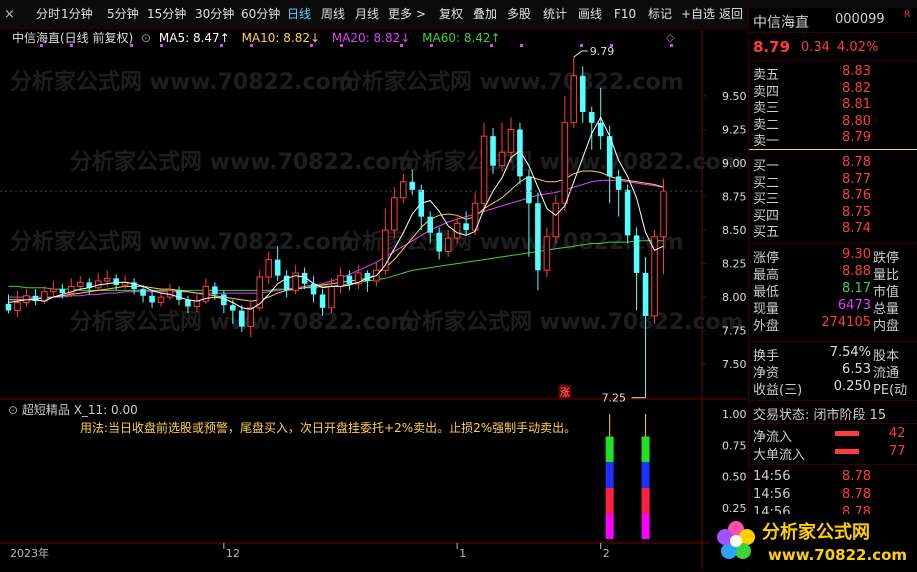 The height and width of the screenshot is (572, 917). Describe the element at coordinates (48, 14) in the screenshot. I see `tab-0: 分时` at that location.